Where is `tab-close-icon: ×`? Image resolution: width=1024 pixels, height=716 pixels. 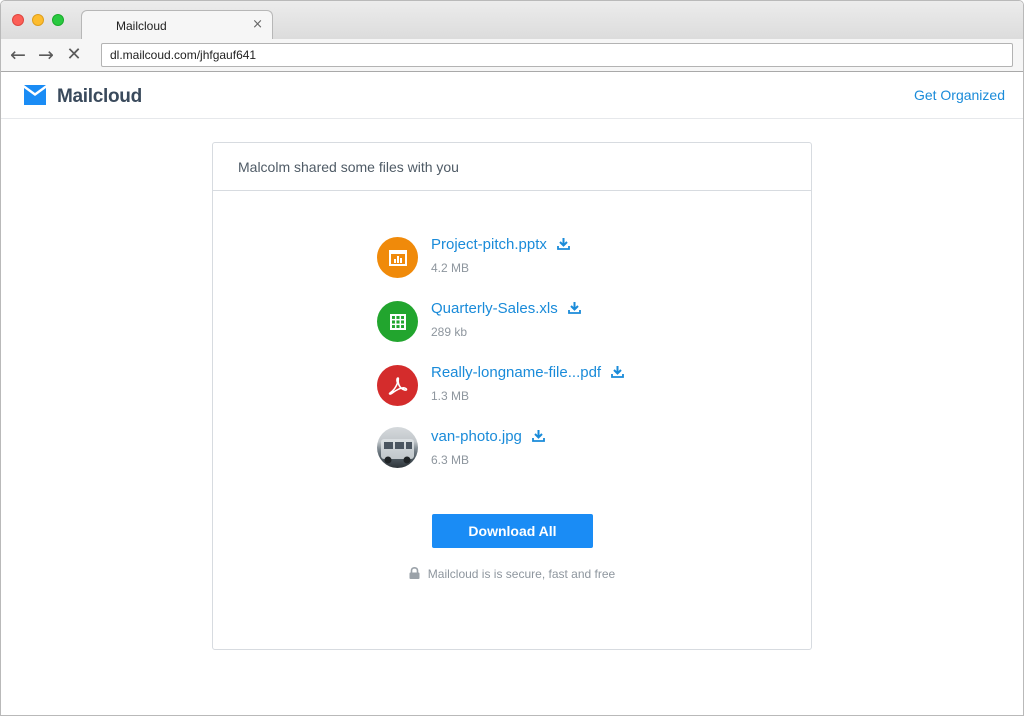
tab-close-icon: × is located at coordinates (257, 24).